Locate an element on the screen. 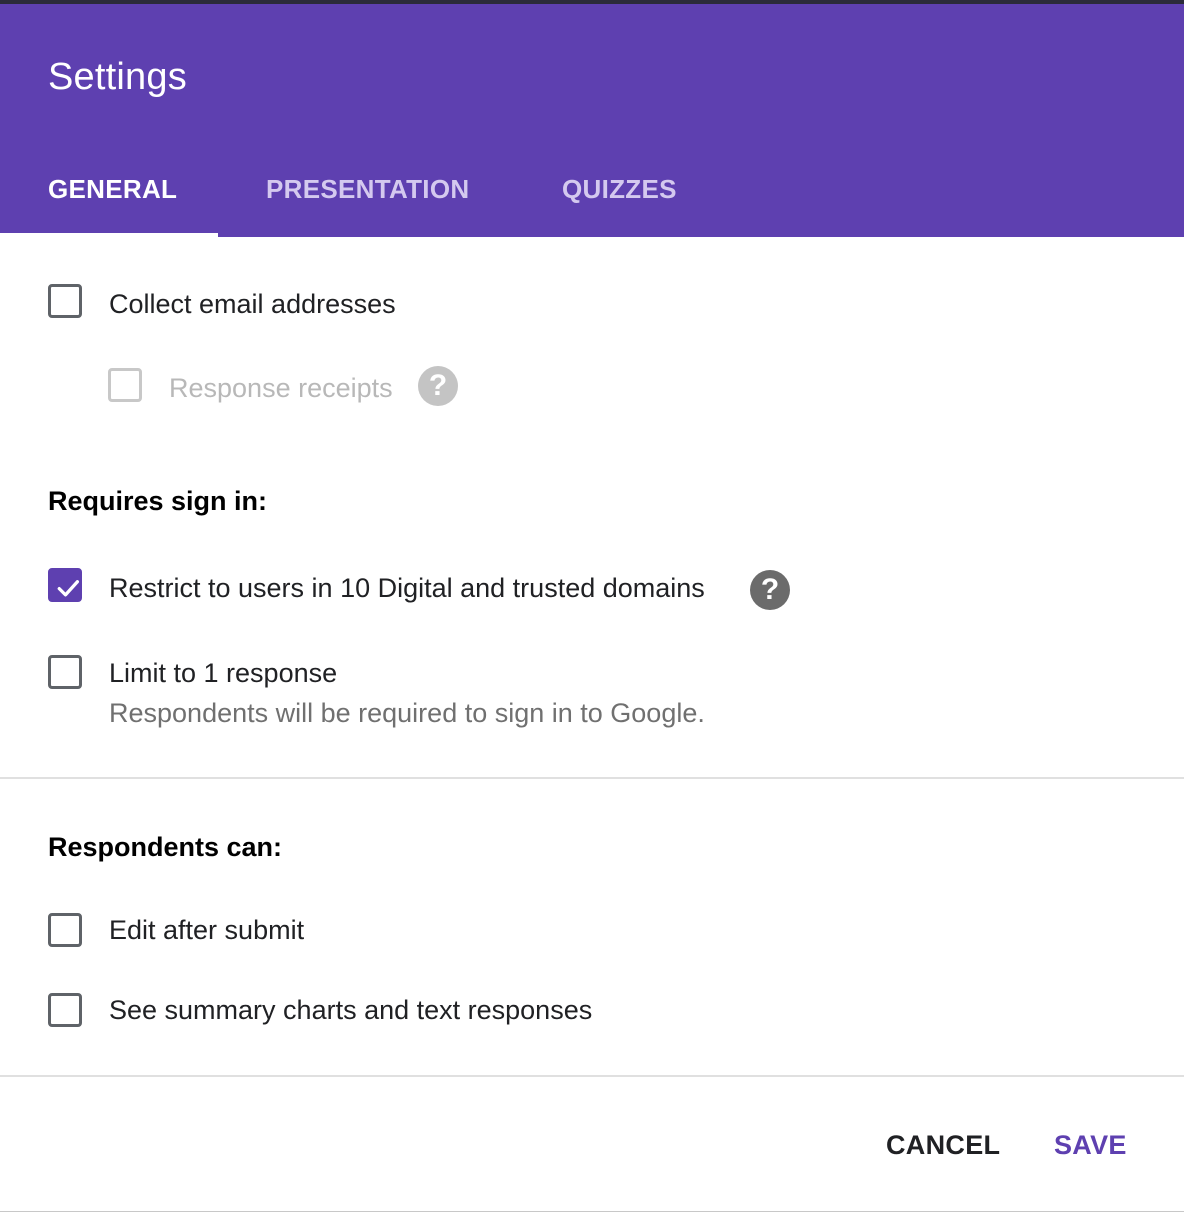  response-receipts-checkbox is located at coordinates (125, 385).